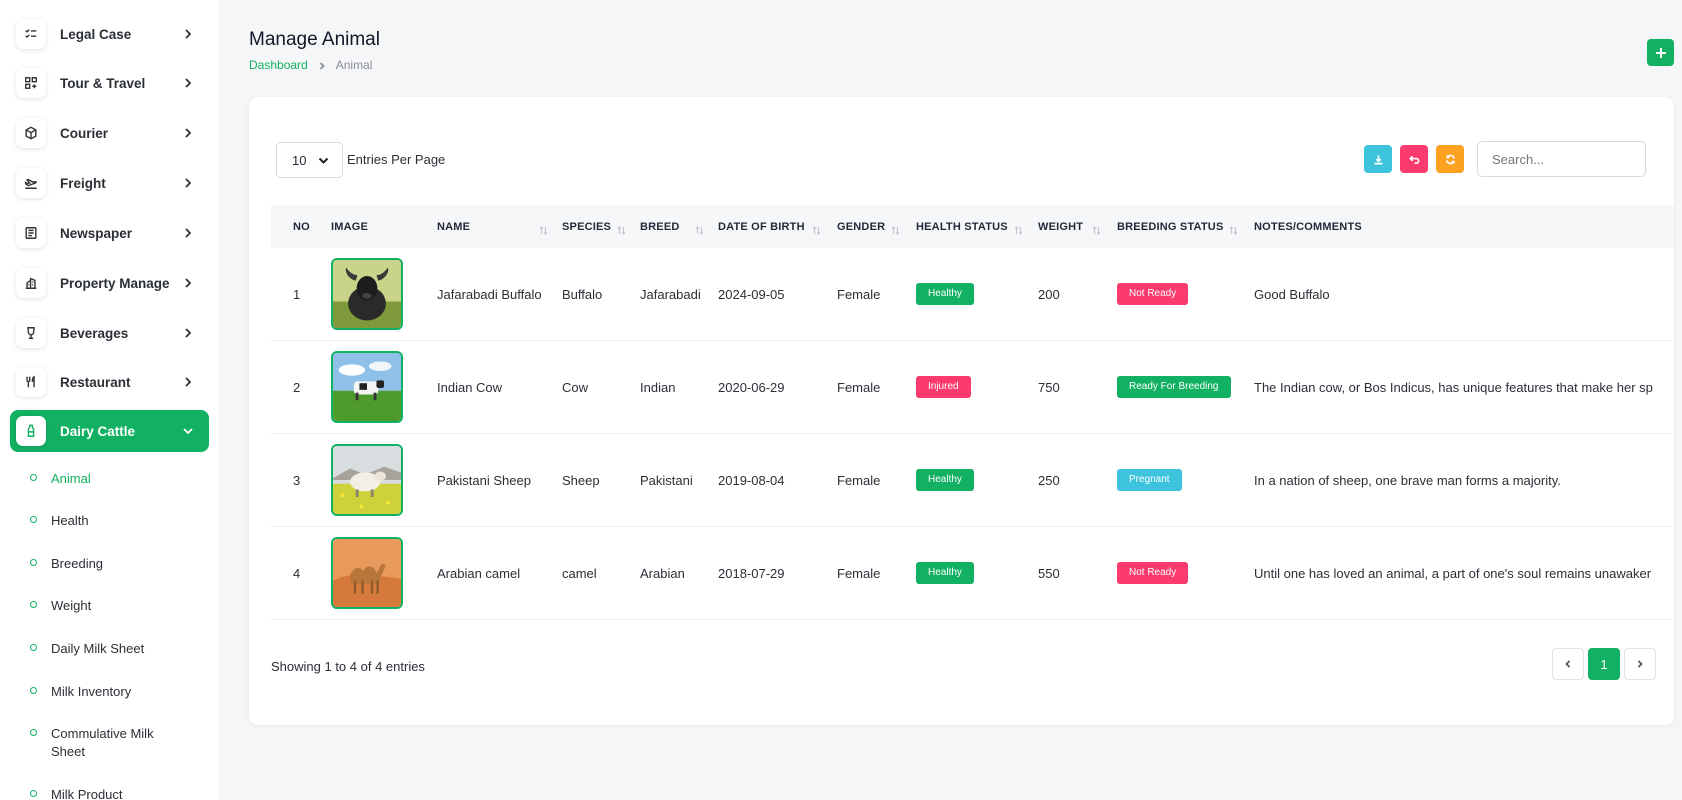 Image resolution: width=1682 pixels, height=800 pixels. I want to click on sidebar-subitem-animal: Animal, so click(115, 479).